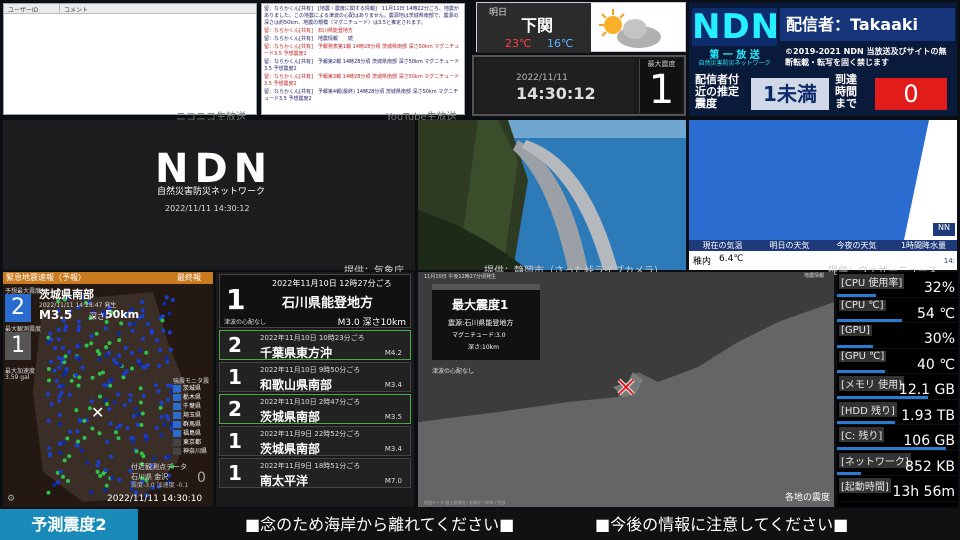 The image size is (960, 540). Describe the element at coordinates (315, 441) in the screenshot. I see `quake-item: 1 2022年11月9日 22時52分ごろ 茨城県南部 M3.4` at that location.